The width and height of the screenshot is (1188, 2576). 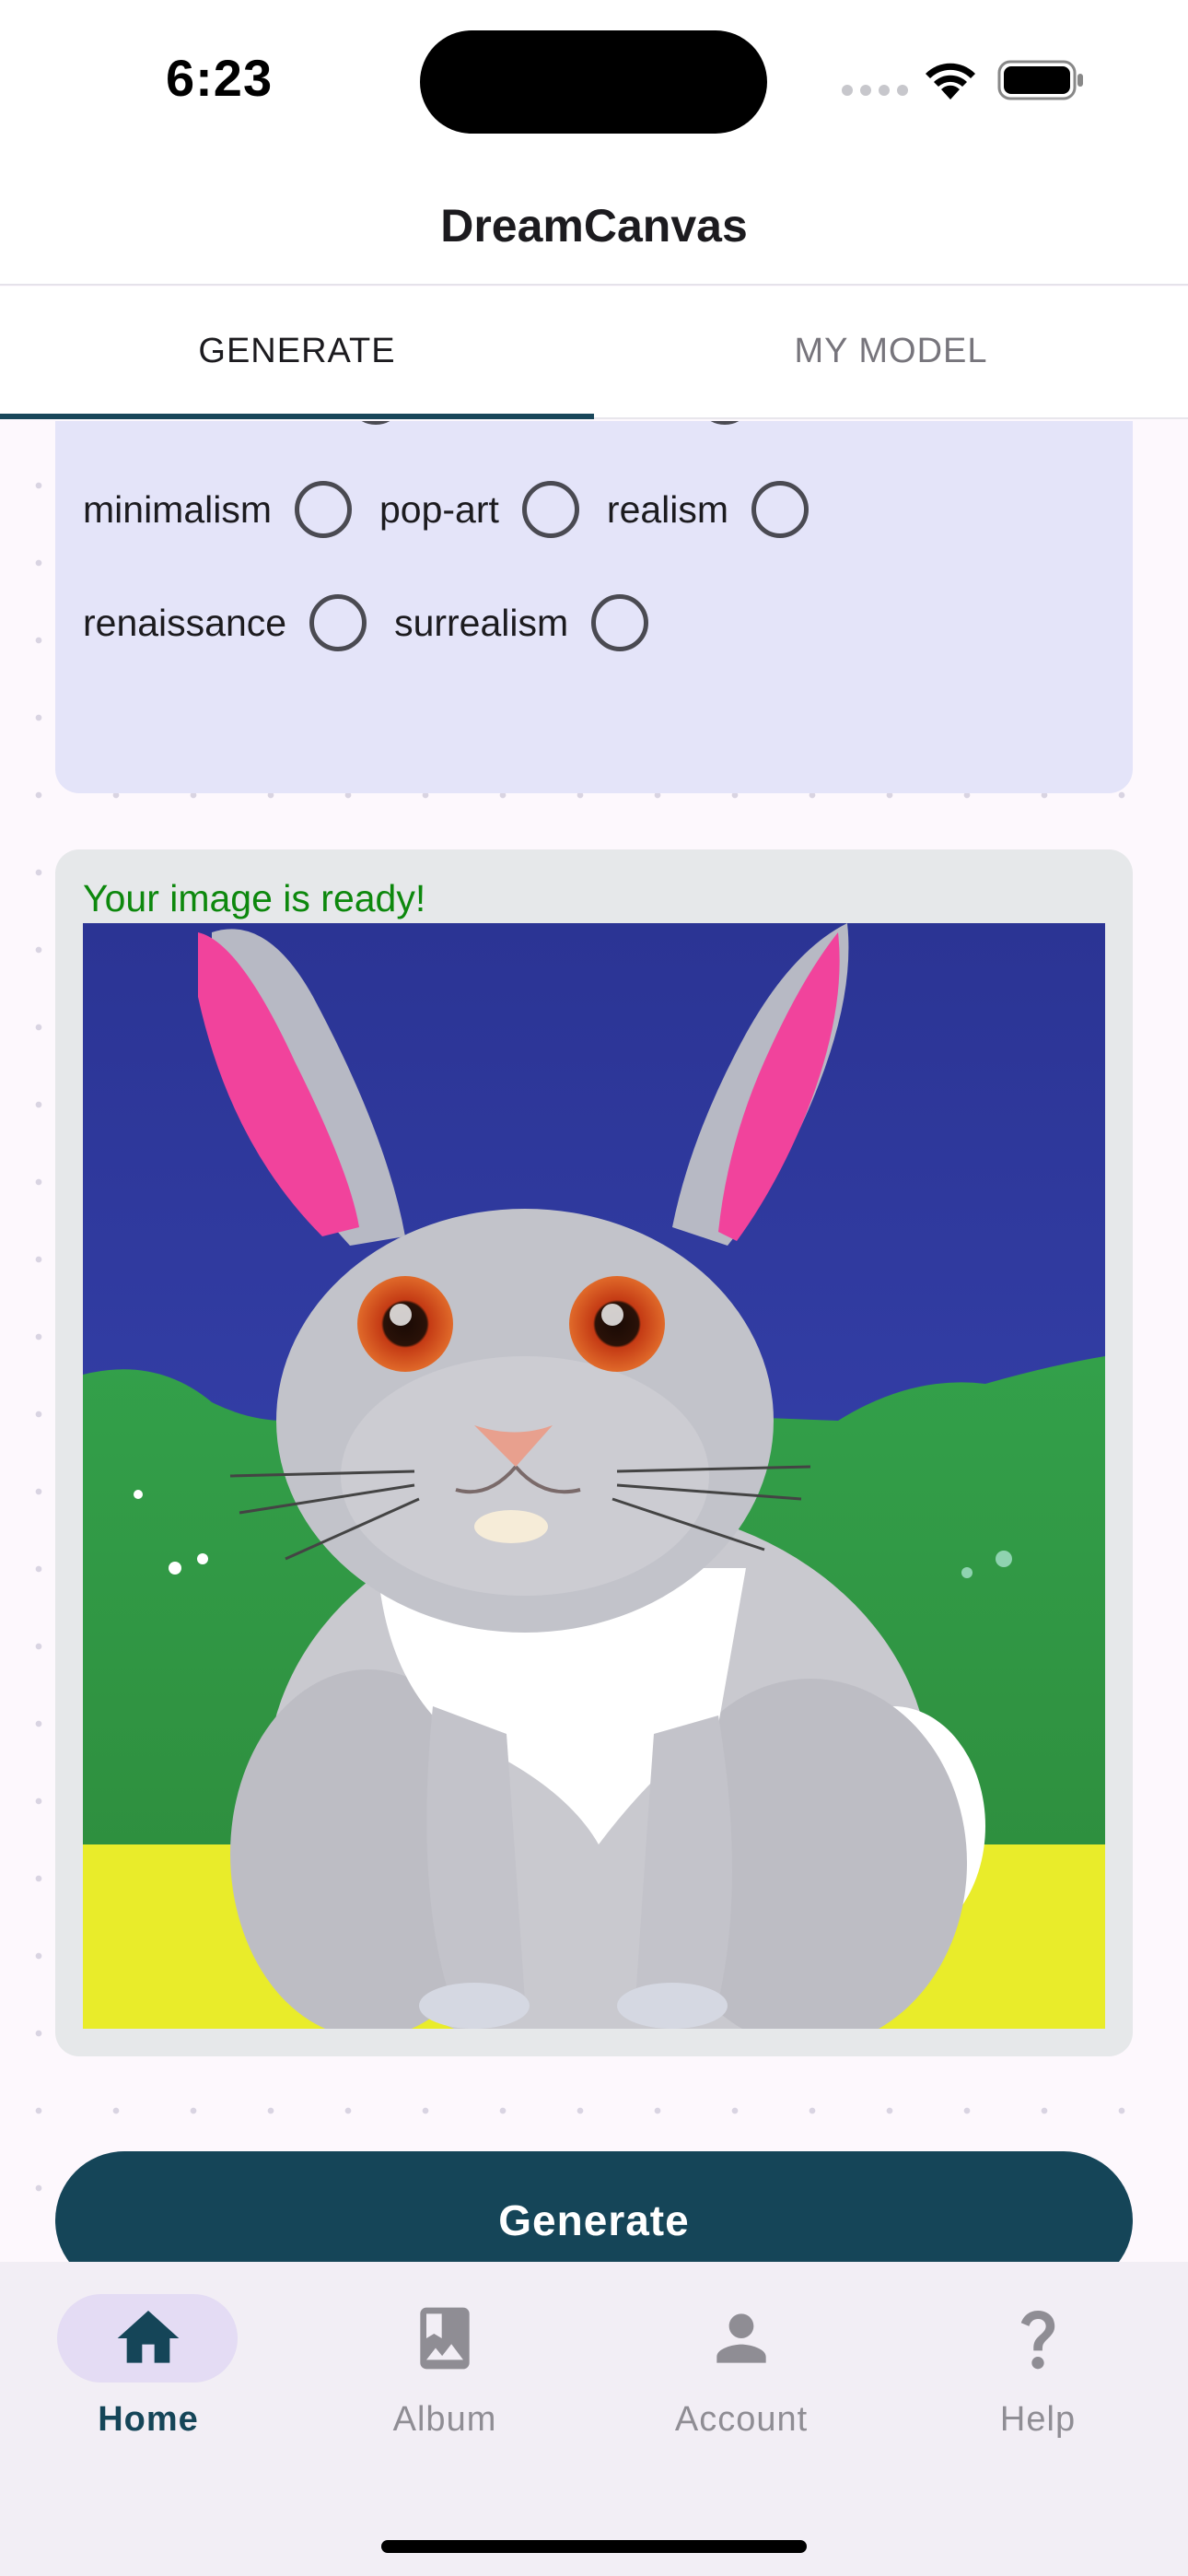 What do you see at coordinates (951, 81) in the screenshot?
I see `wifi-icon` at bounding box center [951, 81].